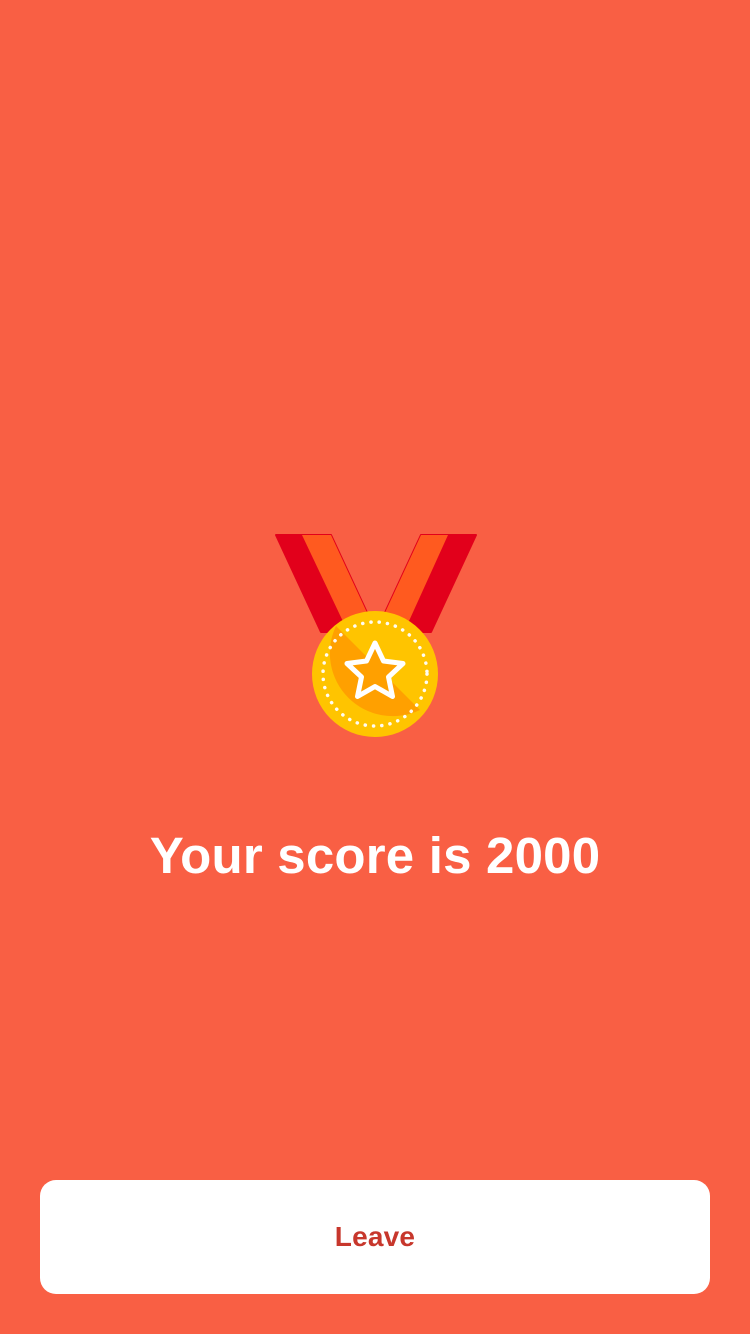 This screenshot has height=1334, width=750. I want to click on leave-button: Leave, so click(375, 1237).